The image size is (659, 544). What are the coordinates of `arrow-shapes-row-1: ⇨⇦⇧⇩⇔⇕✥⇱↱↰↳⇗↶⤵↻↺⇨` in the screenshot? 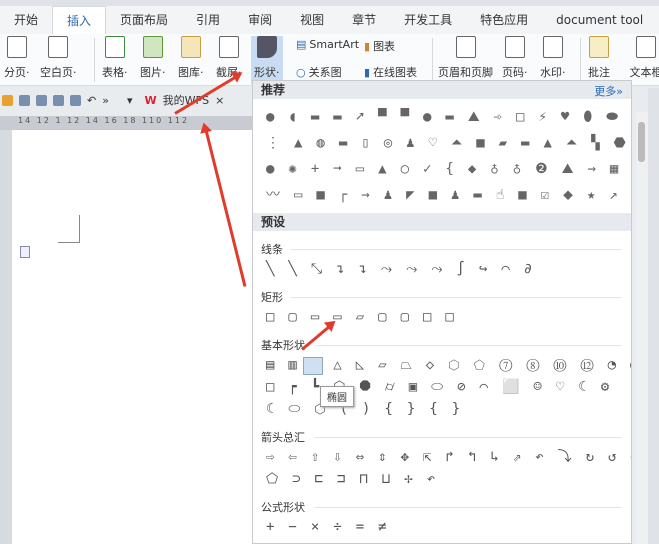 It's located at (448, 457).